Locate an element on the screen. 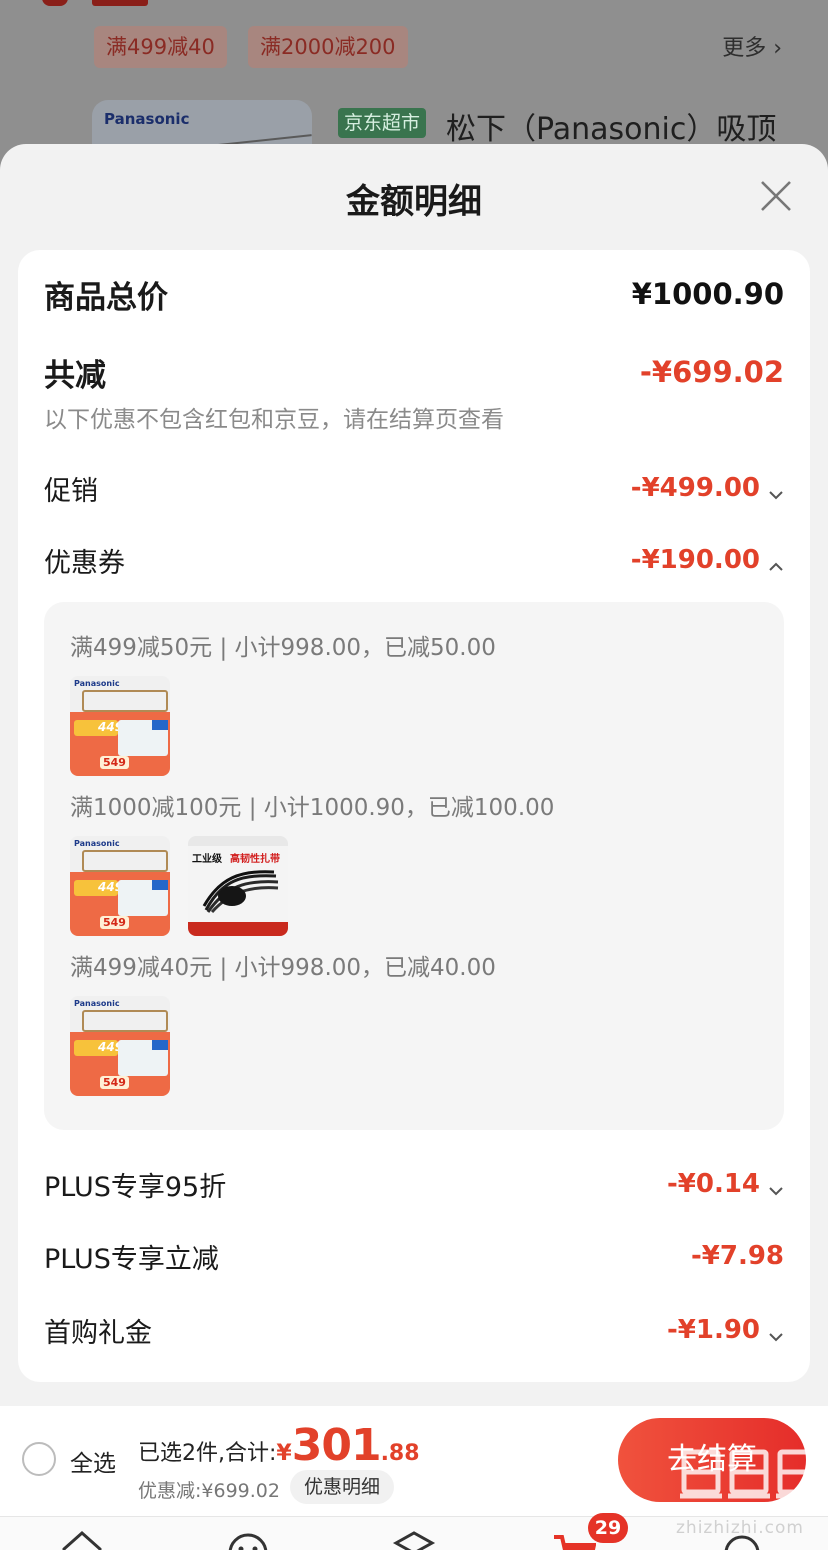  coupon-label: 优惠券 is located at coordinates (84, 563).